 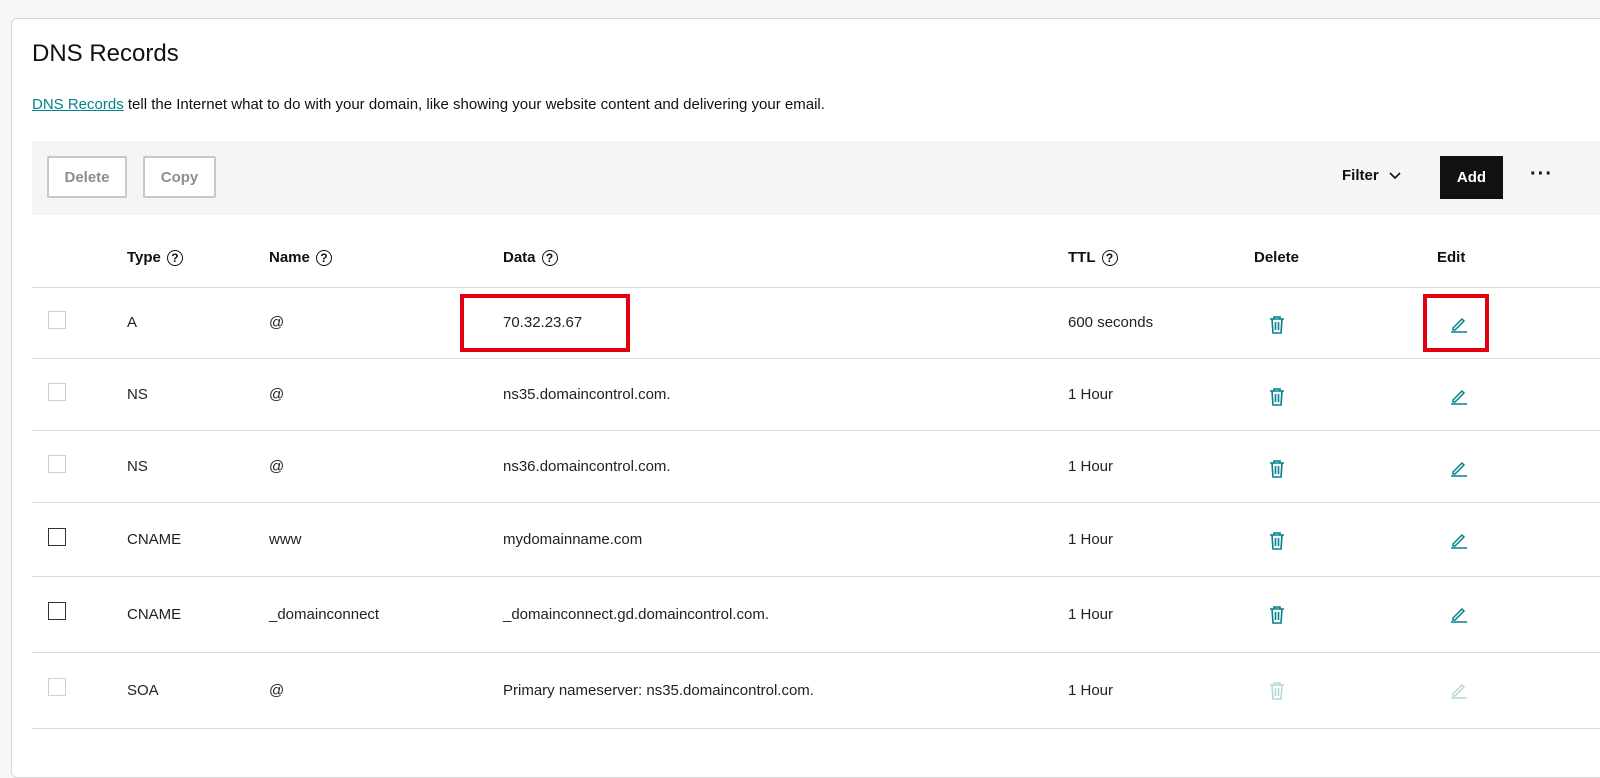 What do you see at coordinates (1082, 257) in the screenshot?
I see `column-ttl-label: TTL` at bounding box center [1082, 257].